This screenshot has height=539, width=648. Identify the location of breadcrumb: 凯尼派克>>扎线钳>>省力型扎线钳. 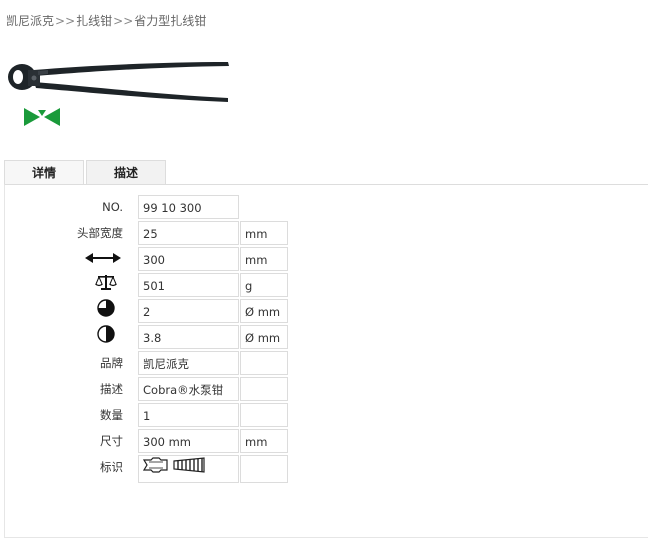
(106, 20).